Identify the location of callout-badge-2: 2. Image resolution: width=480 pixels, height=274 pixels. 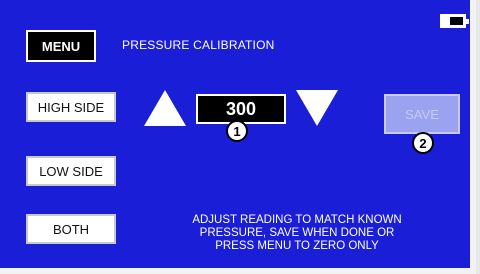
(423, 143).